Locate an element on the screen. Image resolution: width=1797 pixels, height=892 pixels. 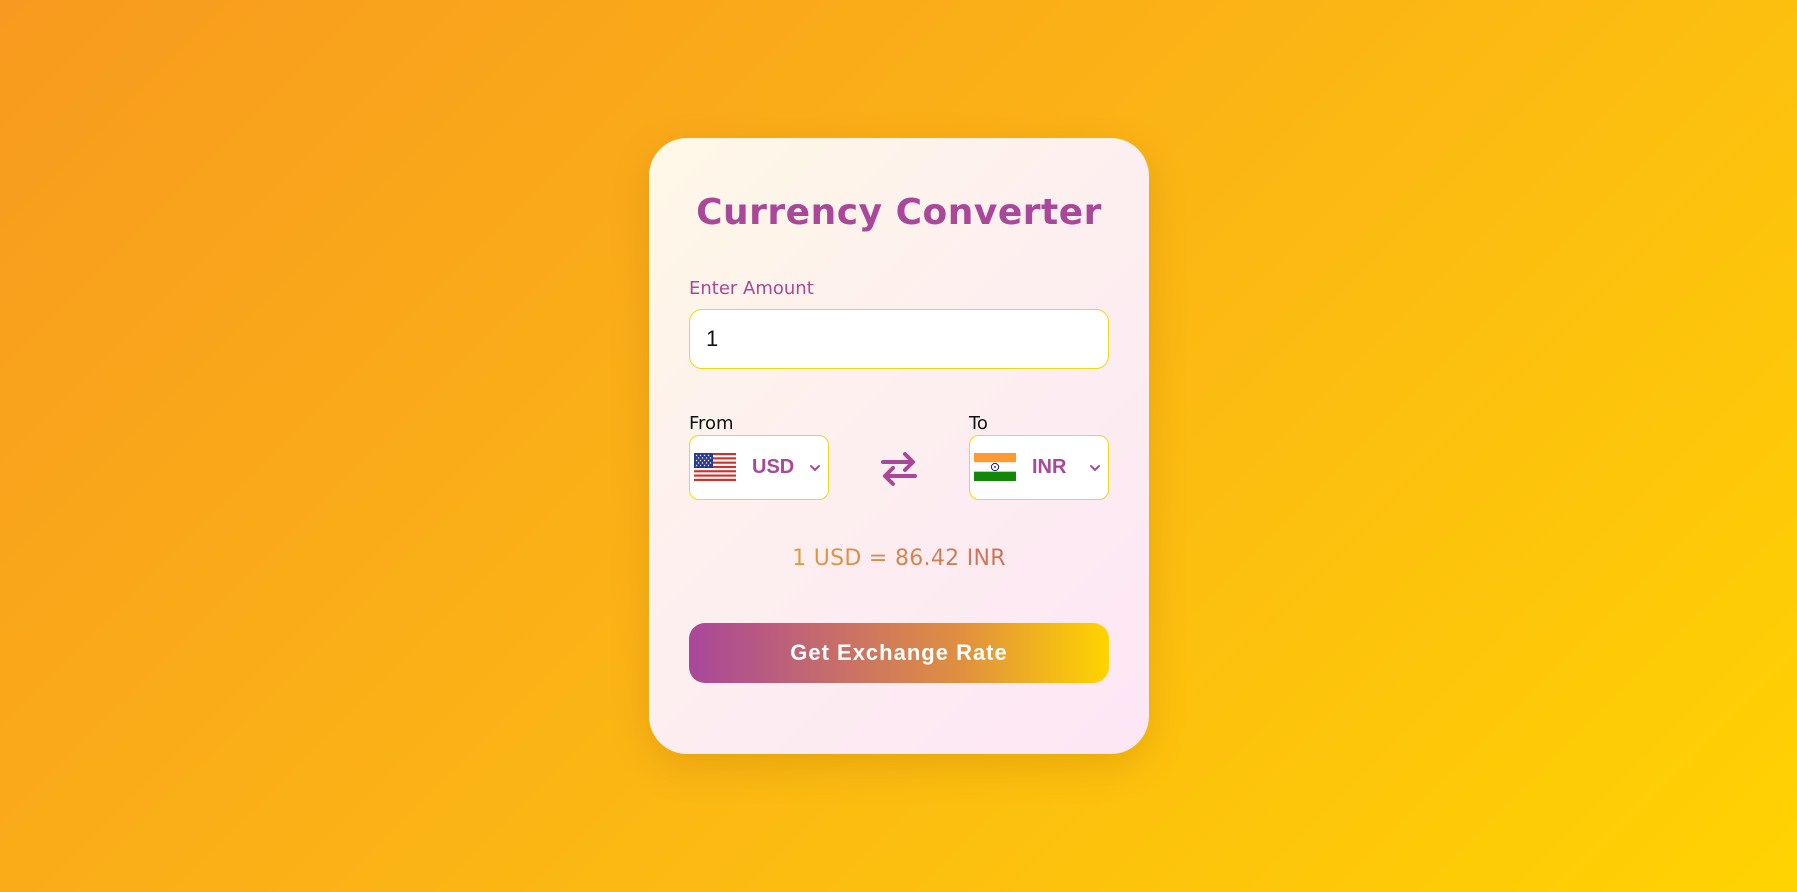
page-title: Currency Converter is located at coordinates (899, 212).